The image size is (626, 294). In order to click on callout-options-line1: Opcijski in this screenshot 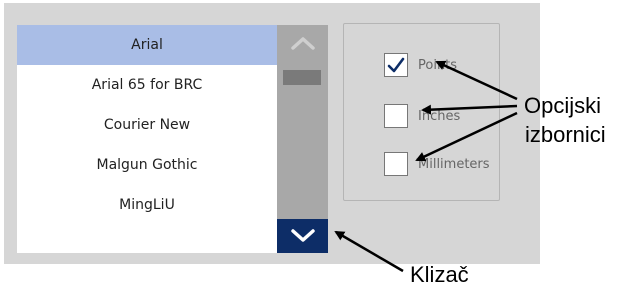, I will do `click(563, 105)`.